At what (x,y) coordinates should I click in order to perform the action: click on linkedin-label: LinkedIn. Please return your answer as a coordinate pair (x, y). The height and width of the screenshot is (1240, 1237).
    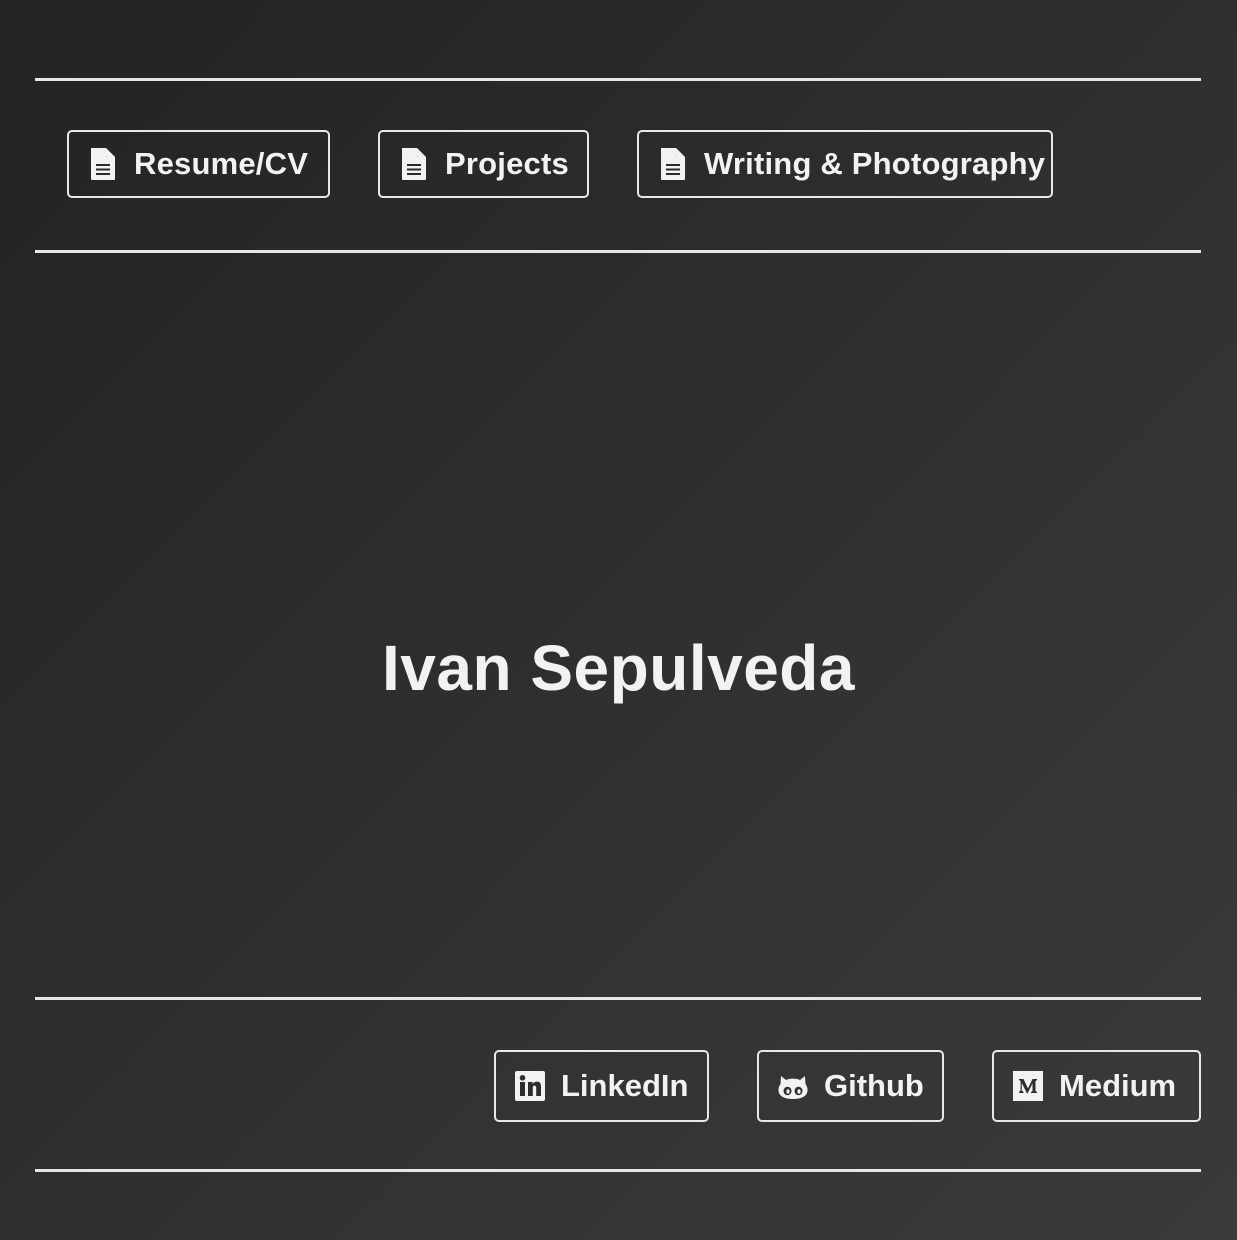
    Looking at the image, I should click on (625, 1085).